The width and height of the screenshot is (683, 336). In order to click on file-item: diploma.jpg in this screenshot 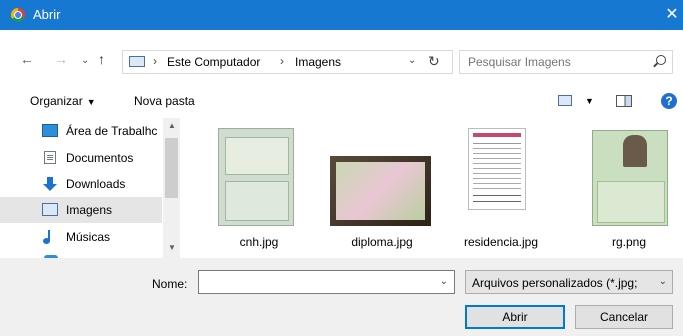, I will do `click(382, 188)`.